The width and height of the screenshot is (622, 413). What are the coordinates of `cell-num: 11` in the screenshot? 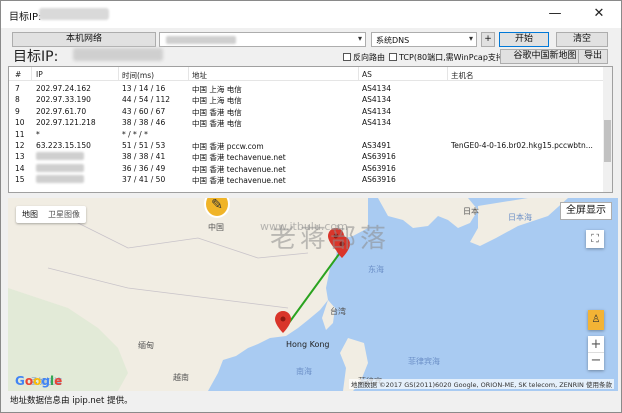 It's located at (20, 134).